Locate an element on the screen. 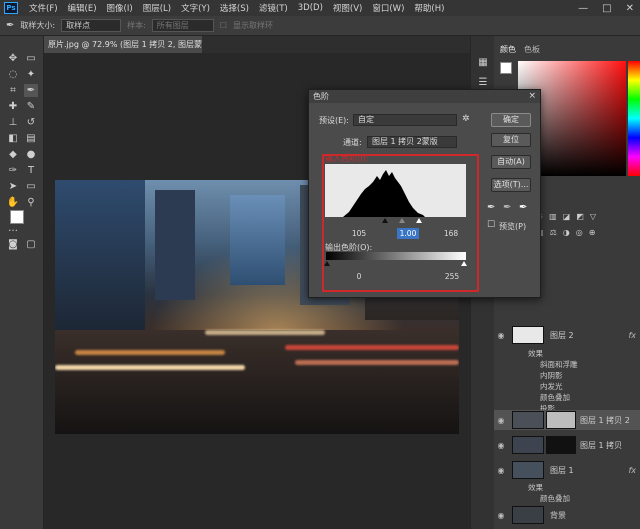  levels-icon: ▥ is located at coordinates (553, 216).